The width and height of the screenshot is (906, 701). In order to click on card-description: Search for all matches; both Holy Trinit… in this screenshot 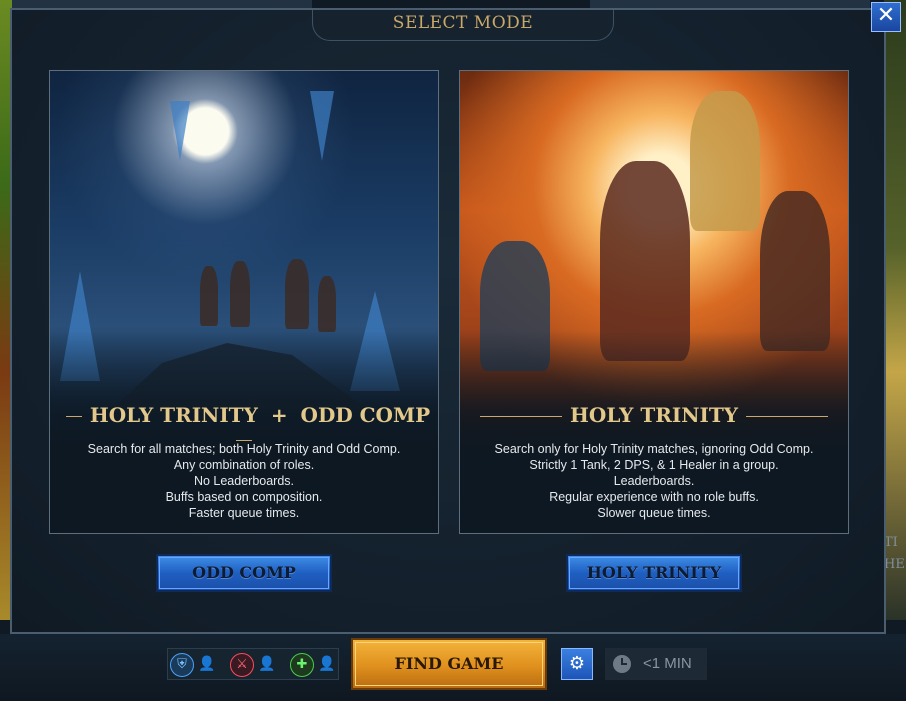, I will do `click(244, 481)`.